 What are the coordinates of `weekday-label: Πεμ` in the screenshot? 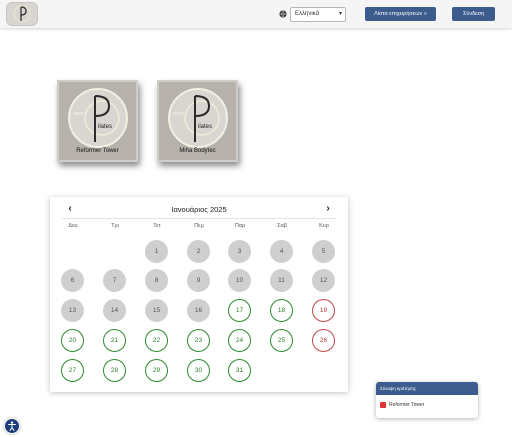 It's located at (199, 226).